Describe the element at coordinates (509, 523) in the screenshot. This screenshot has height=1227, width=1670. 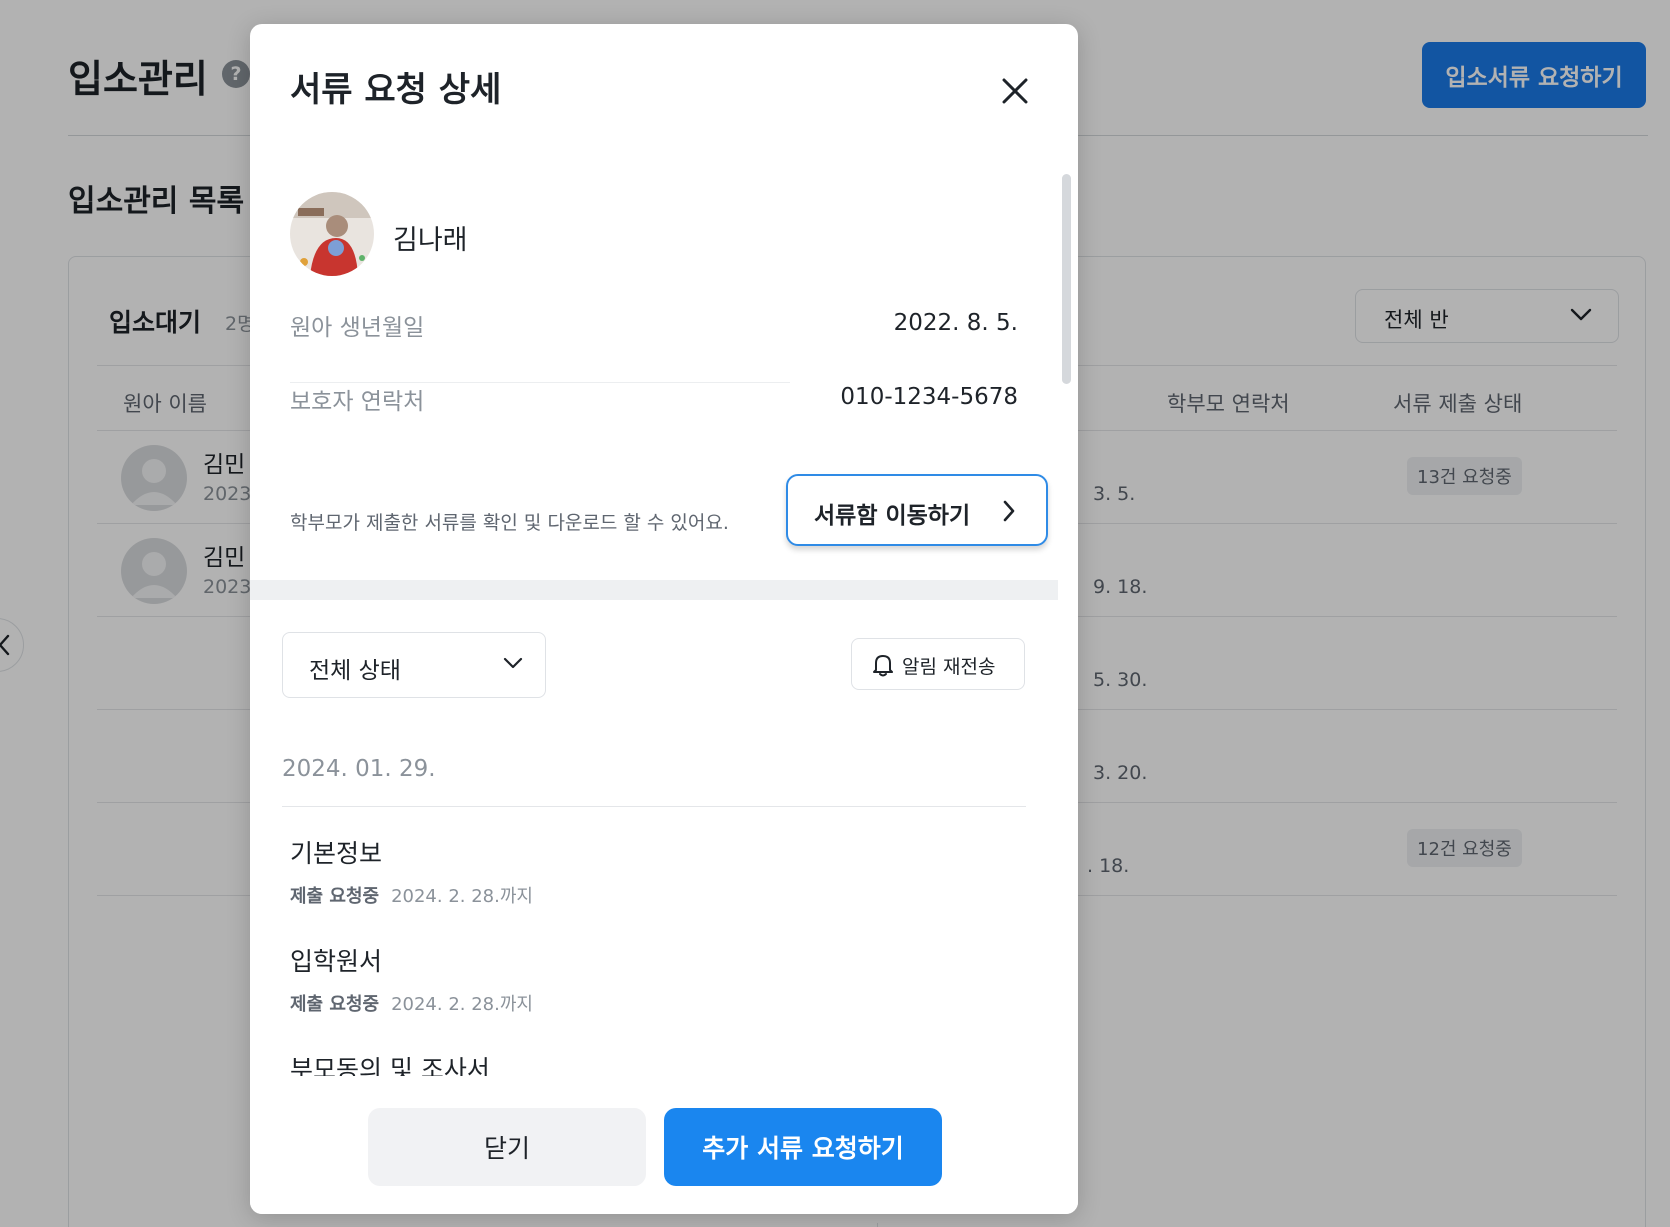
I see `docs-description: 학부모가 제출한 서류를 확인 및 다운로드 할 수 있어요.` at that location.